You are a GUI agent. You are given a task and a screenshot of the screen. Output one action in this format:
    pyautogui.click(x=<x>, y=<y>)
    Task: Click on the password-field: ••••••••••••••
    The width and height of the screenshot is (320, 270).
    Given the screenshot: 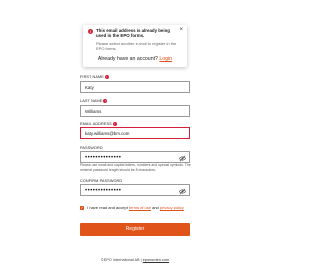 What is the action you would take?
    pyautogui.click(x=135, y=157)
    